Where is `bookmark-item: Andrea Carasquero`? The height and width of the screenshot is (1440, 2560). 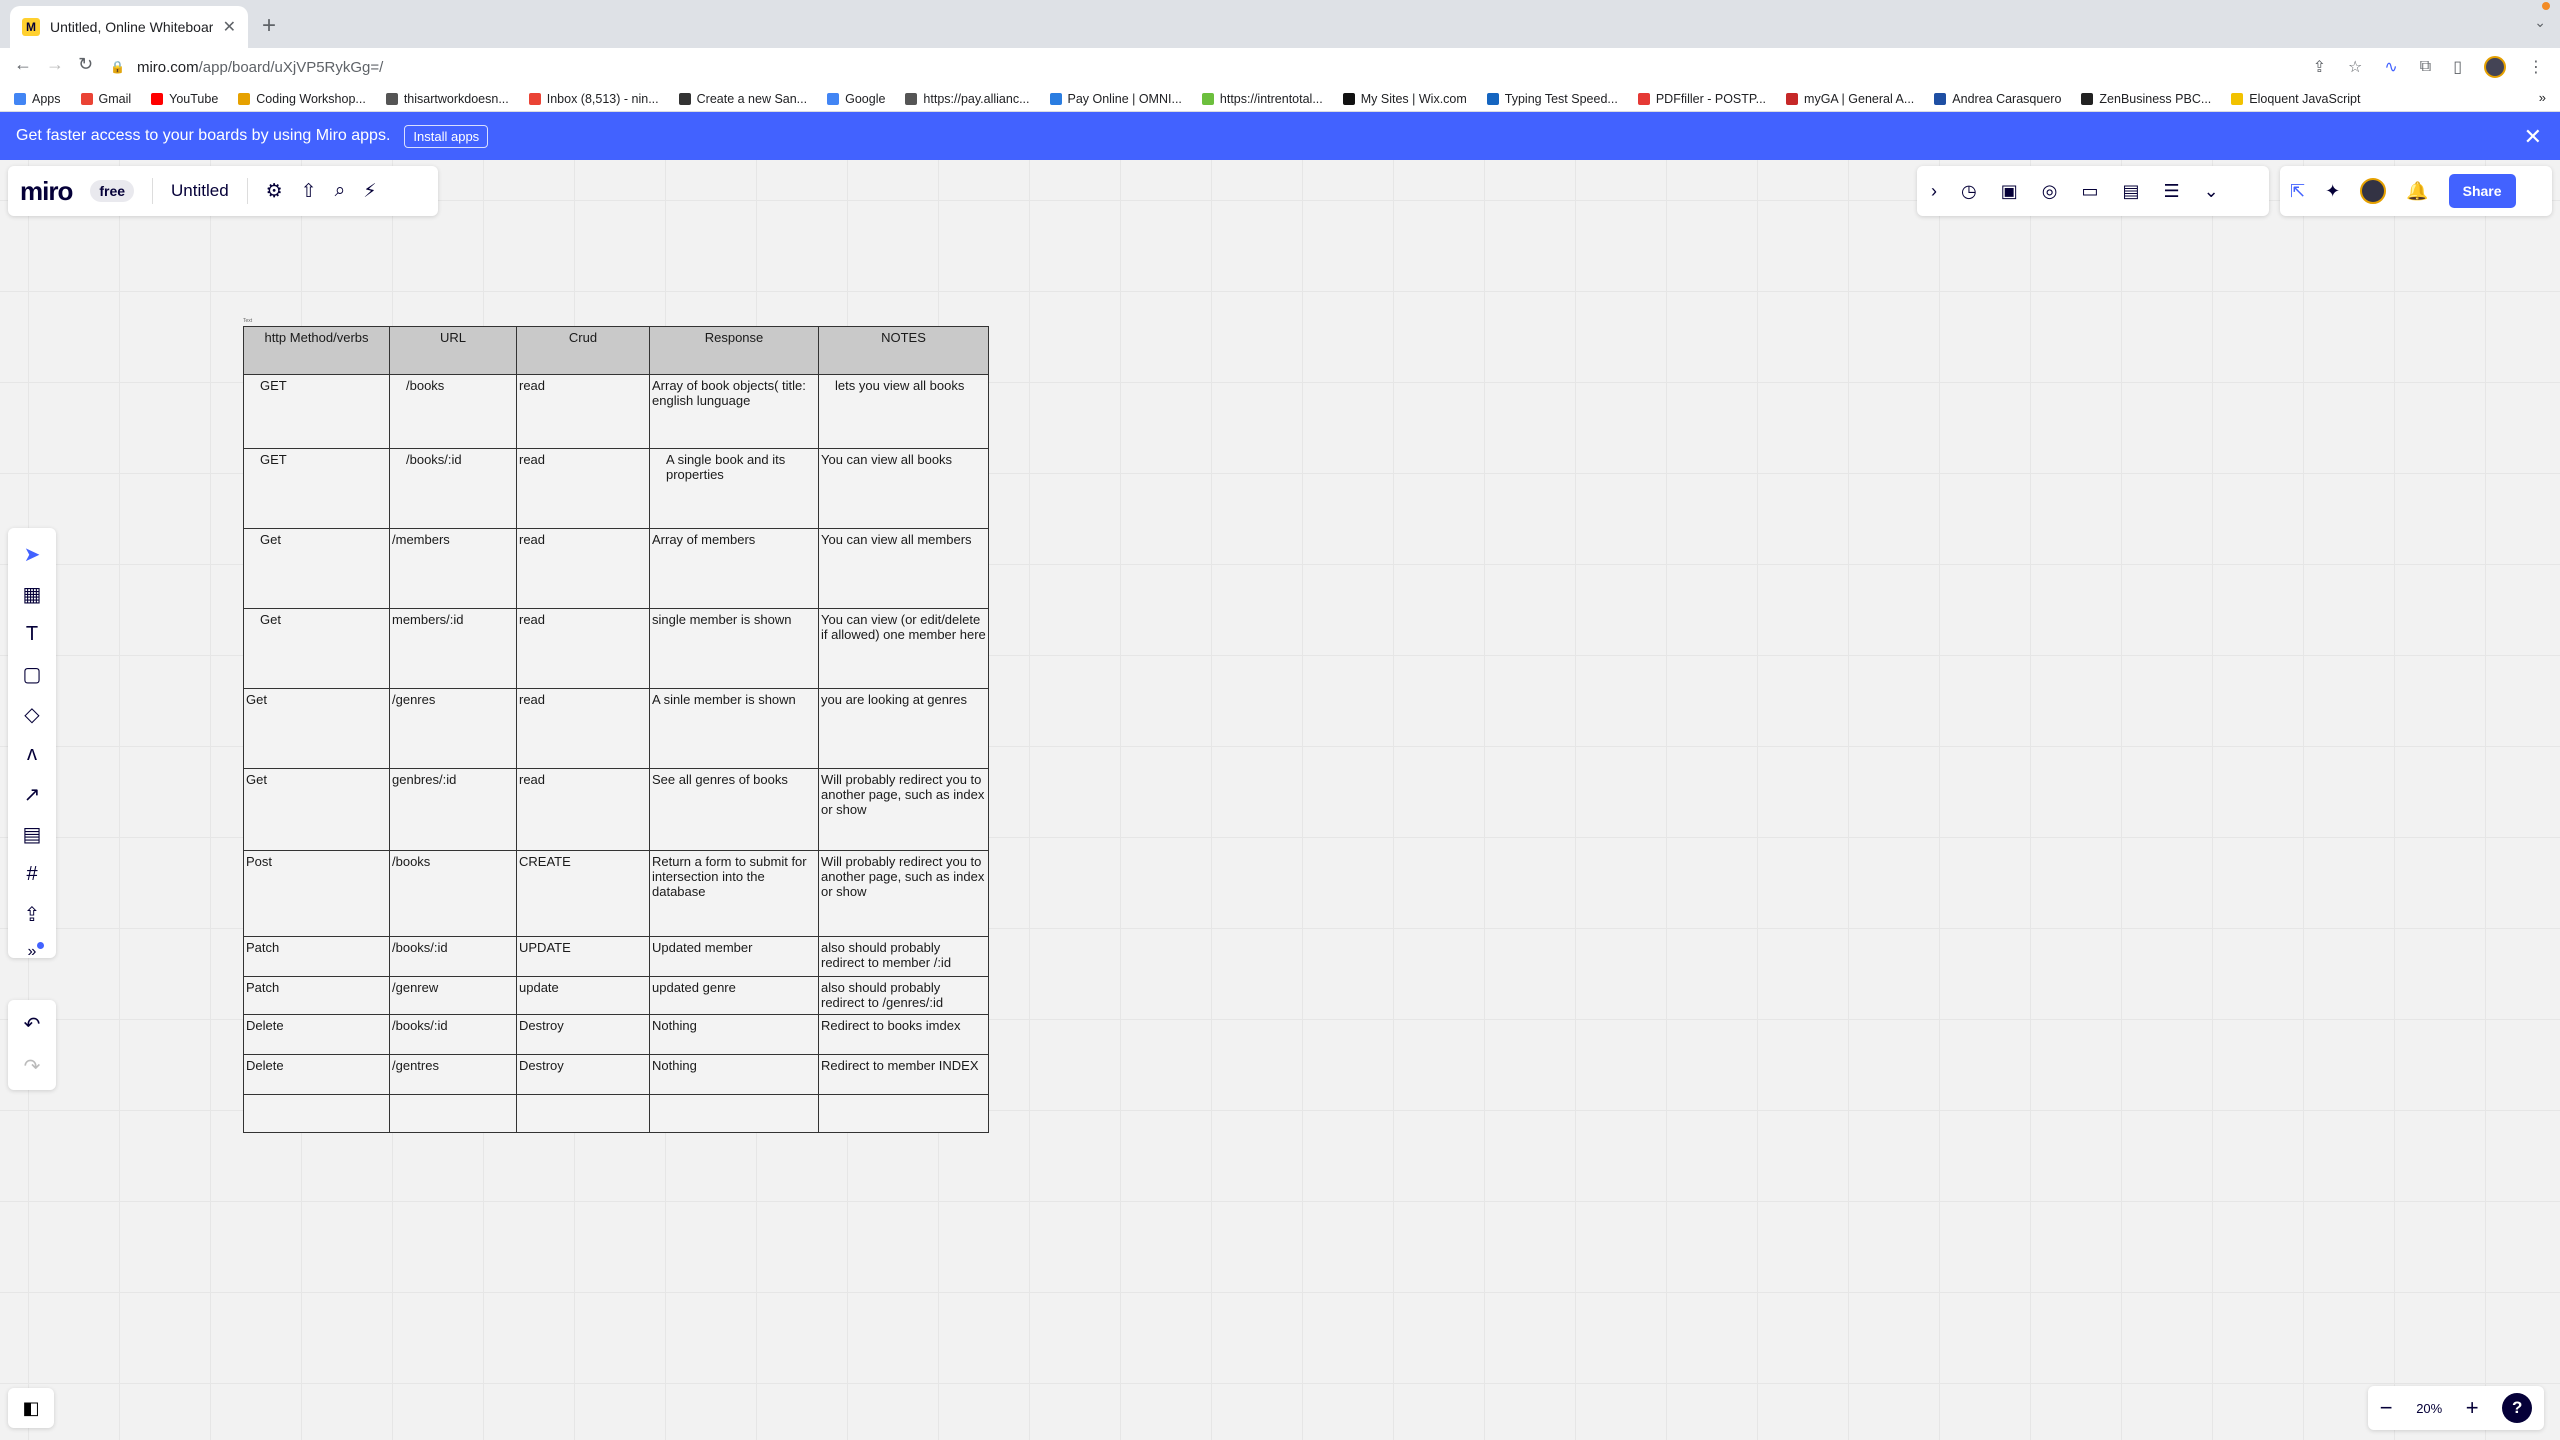 bookmark-item: Andrea Carasquero is located at coordinates (1997, 99).